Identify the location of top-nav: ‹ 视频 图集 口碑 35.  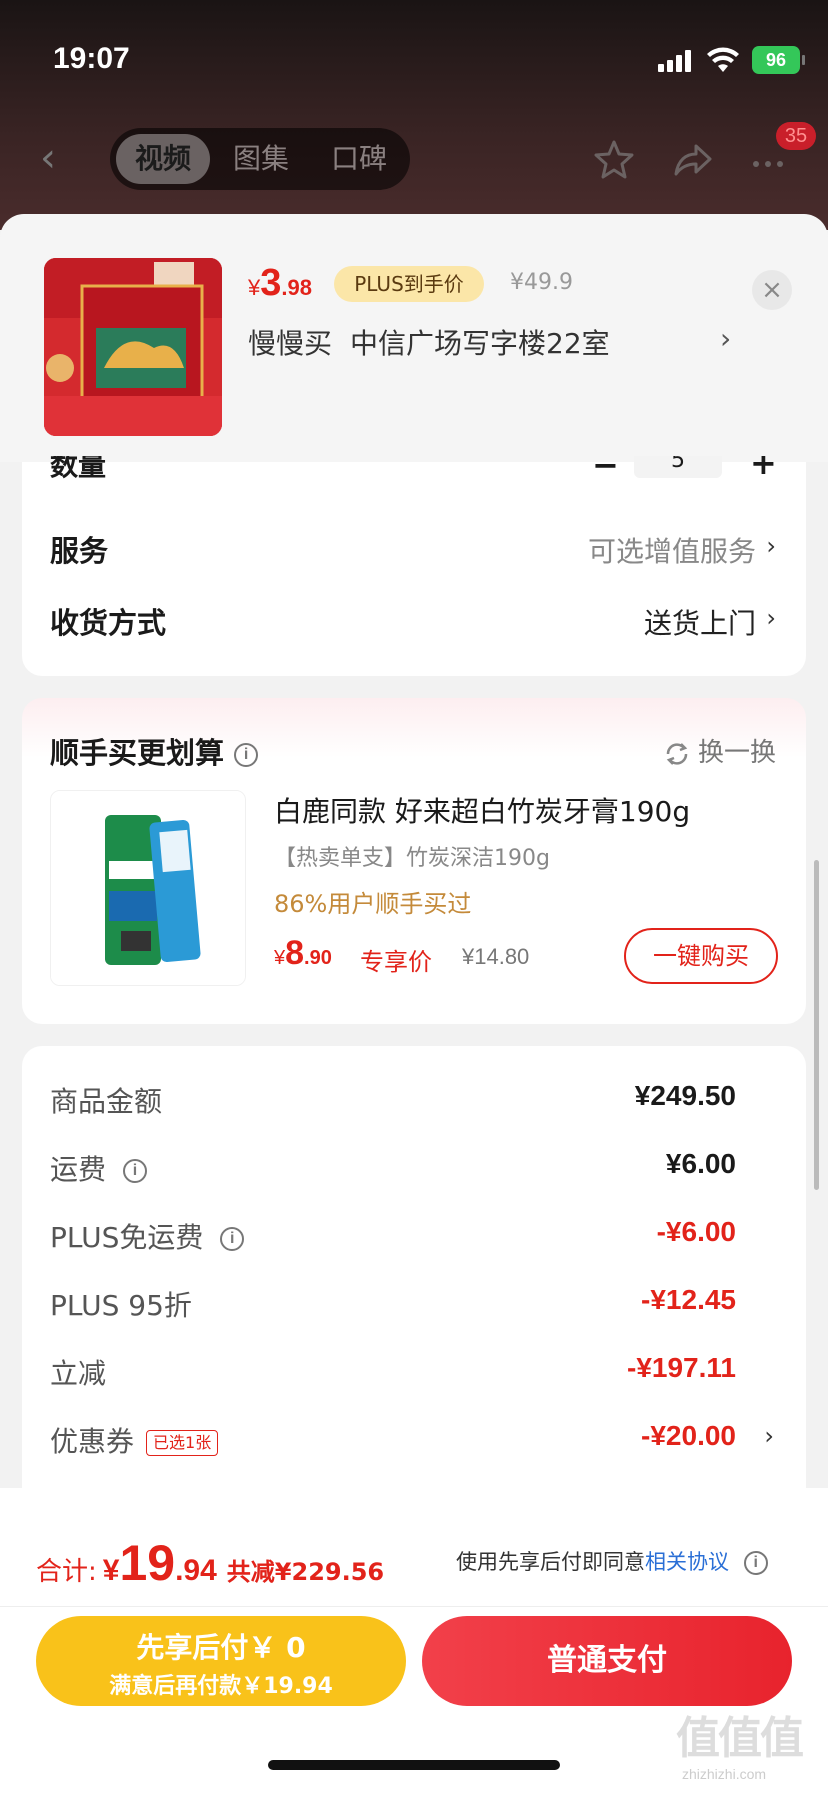
(414, 160).